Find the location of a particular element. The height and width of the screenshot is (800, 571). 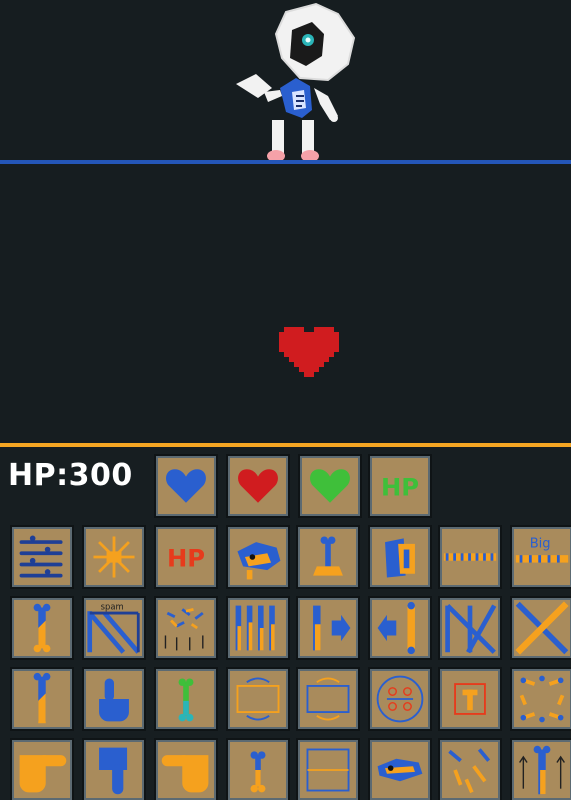

orange-t-box-icon is located at coordinates (470, 699).